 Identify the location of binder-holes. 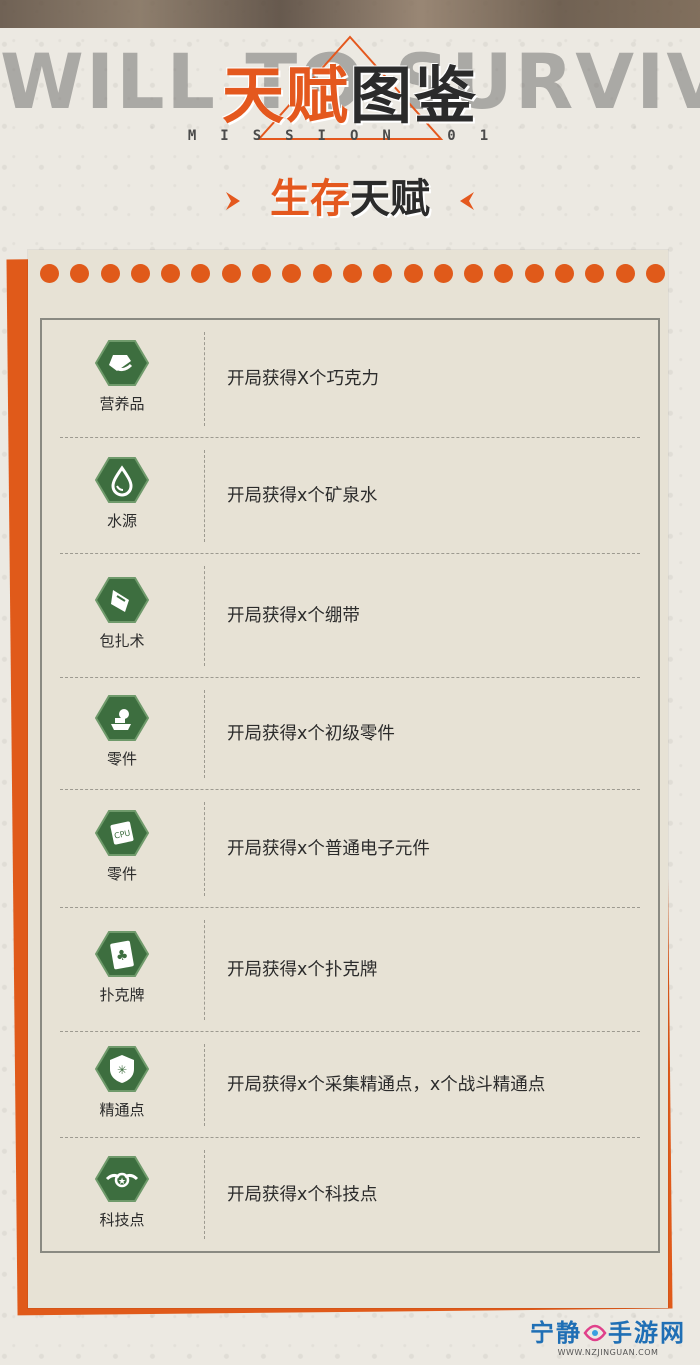
(352, 274).